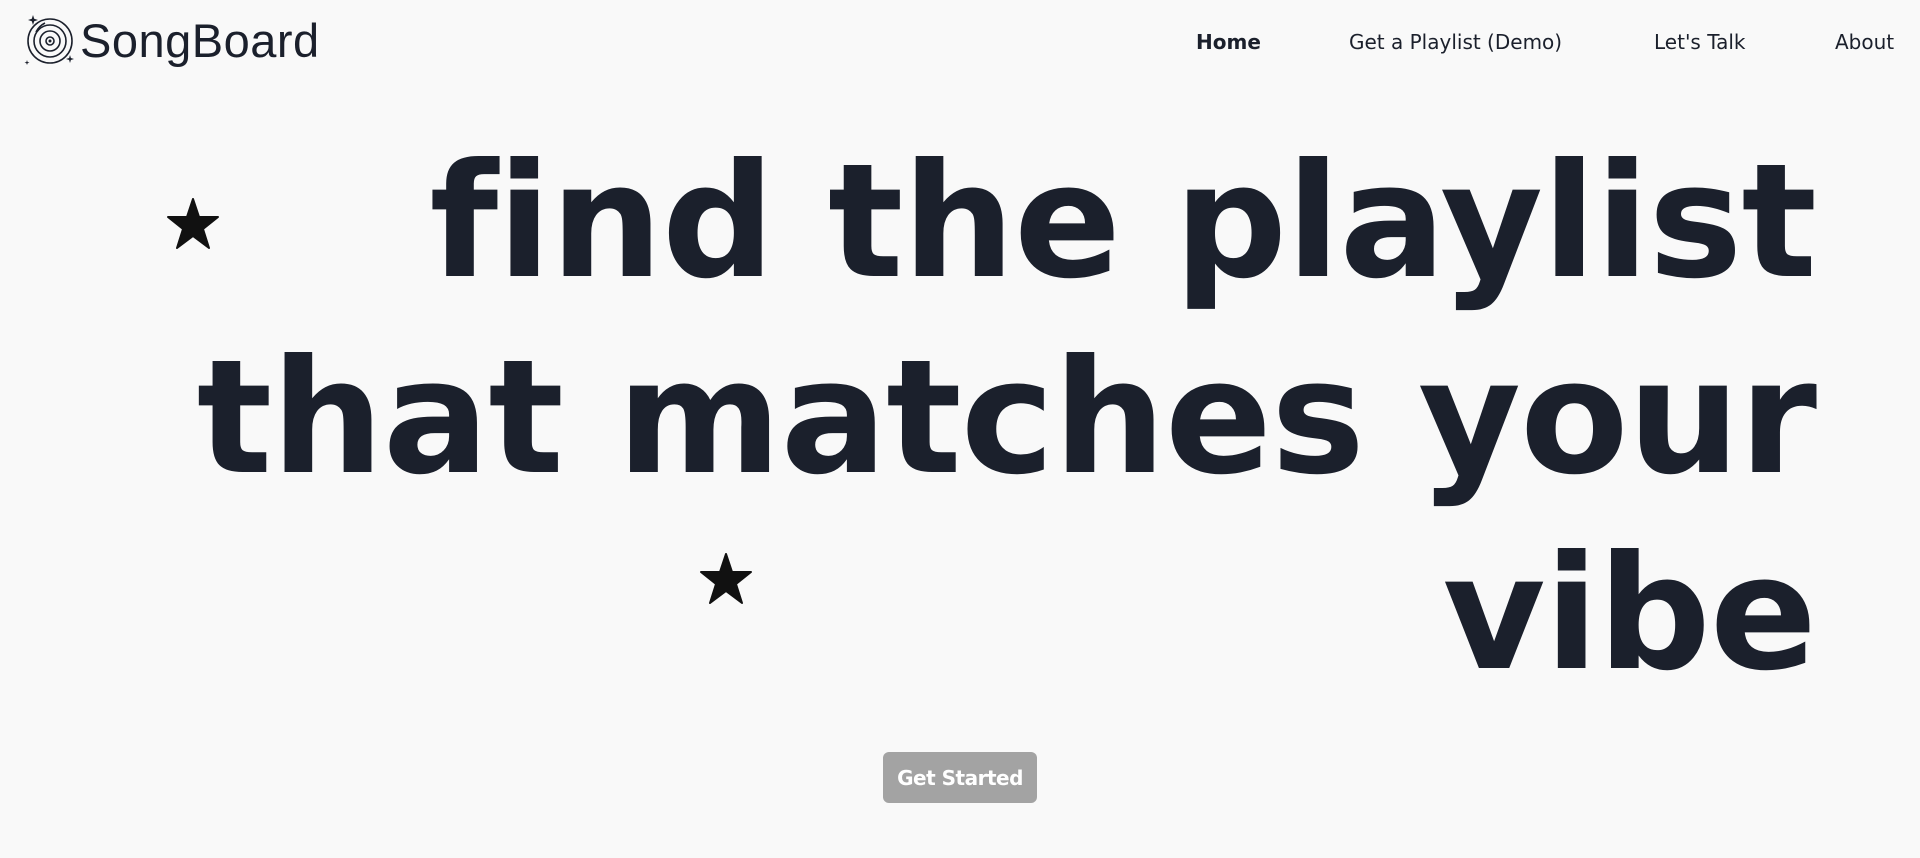  I want to click on hero-line: vibe, so click(1629, 614).